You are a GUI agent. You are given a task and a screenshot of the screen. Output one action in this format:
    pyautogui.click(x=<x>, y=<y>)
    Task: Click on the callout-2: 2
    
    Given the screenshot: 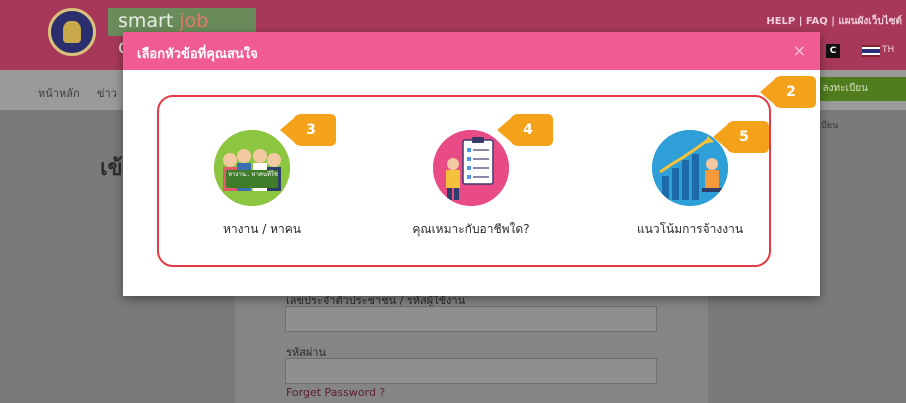 What is the action you would take?
    pyautogui.click(x=788, y=92)
    